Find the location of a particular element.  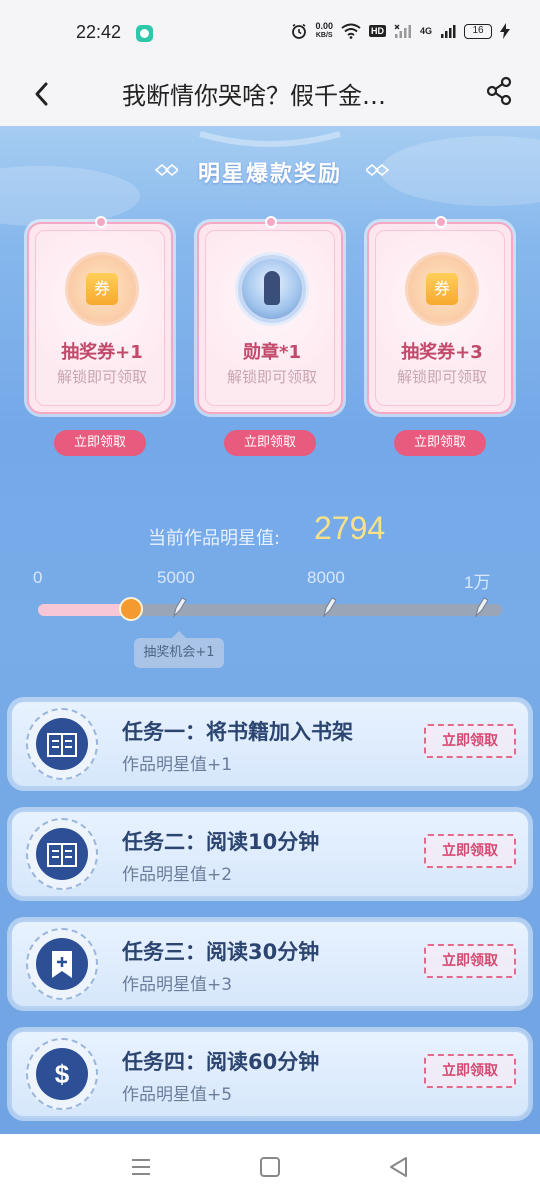

task-card-2: 任务二：阅读10分钟 作品明星值+2 立即领取 is located at coordinates (270, 854).